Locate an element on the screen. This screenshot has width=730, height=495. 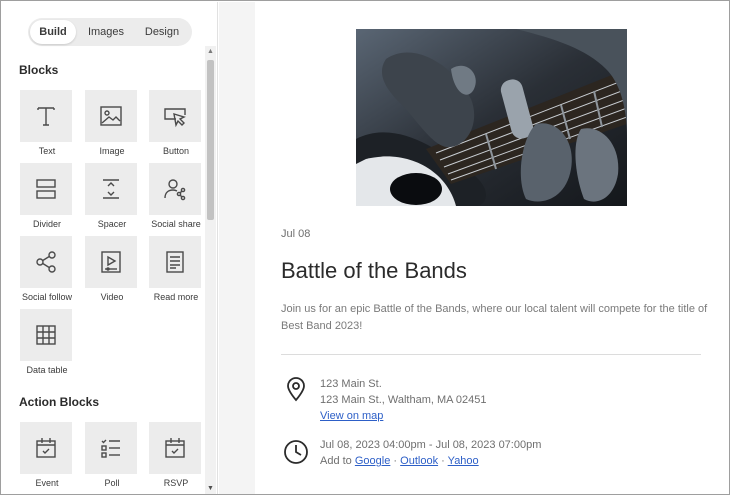
tab-build: Build is located at coordinates (53, 32).